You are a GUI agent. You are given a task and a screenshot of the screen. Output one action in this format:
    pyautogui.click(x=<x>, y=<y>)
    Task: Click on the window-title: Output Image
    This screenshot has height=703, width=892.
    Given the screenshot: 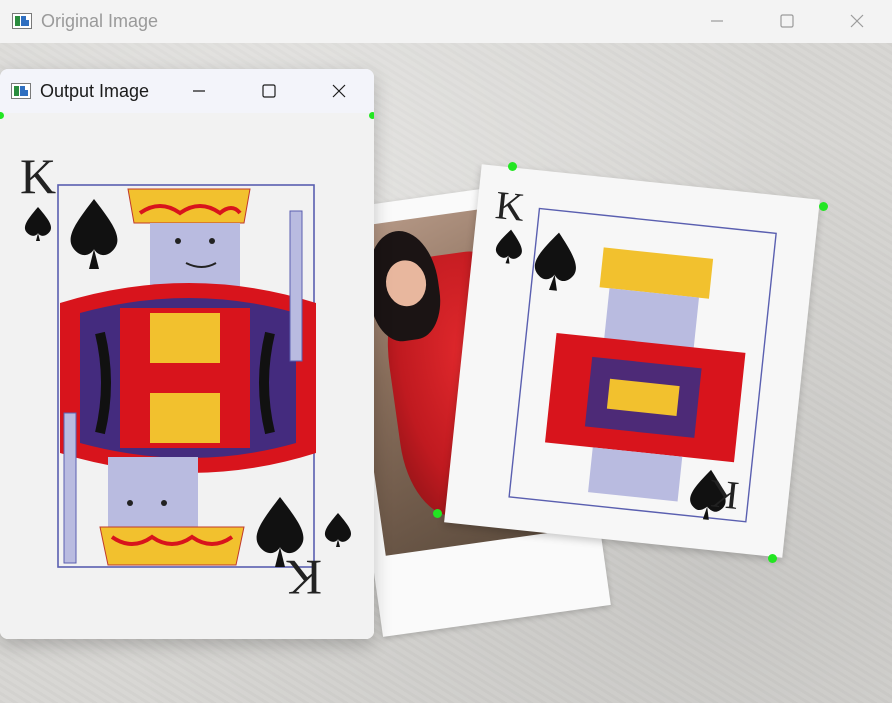 What is the action you would take?
    pyautogui.click(x=95, y=90)
    